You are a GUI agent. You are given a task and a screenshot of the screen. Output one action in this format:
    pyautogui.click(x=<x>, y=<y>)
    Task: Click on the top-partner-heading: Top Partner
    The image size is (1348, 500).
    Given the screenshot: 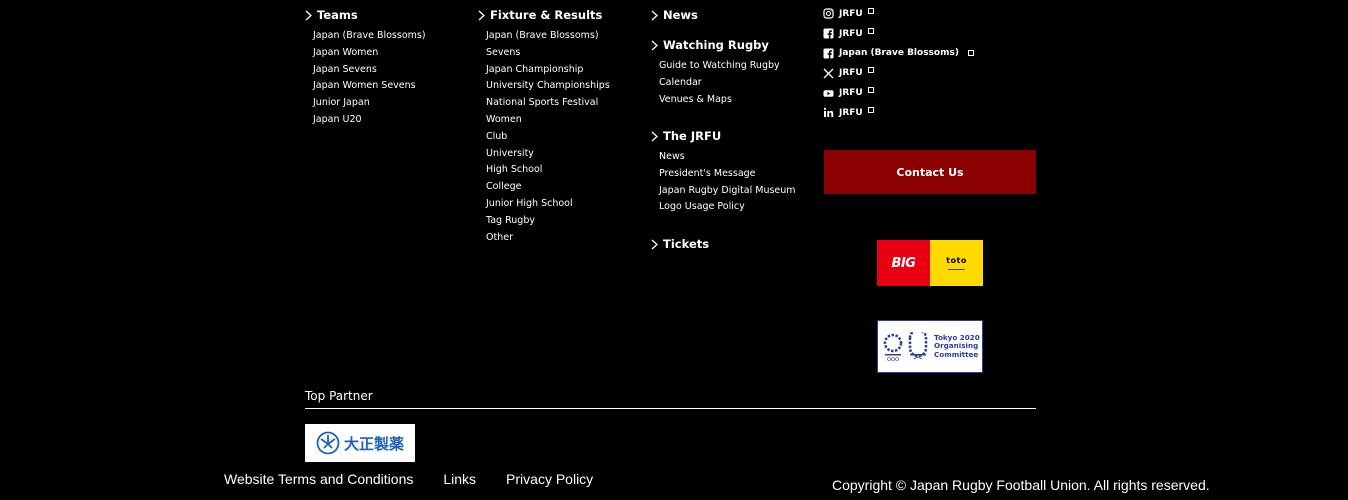 What is the action you would take?
    pyautogui.click(x=339, y=396)
    